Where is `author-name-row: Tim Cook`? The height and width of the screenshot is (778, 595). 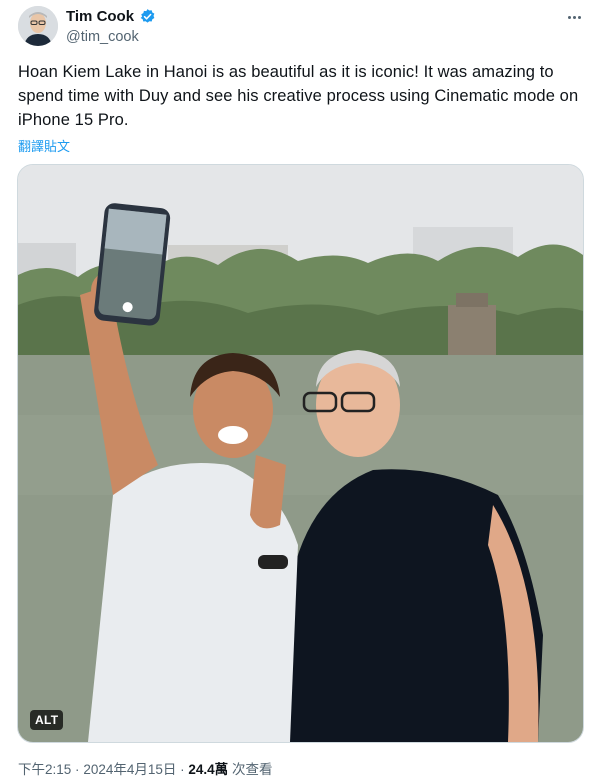 author-name-row: Tim Cook is located at coordinates (111, 16).